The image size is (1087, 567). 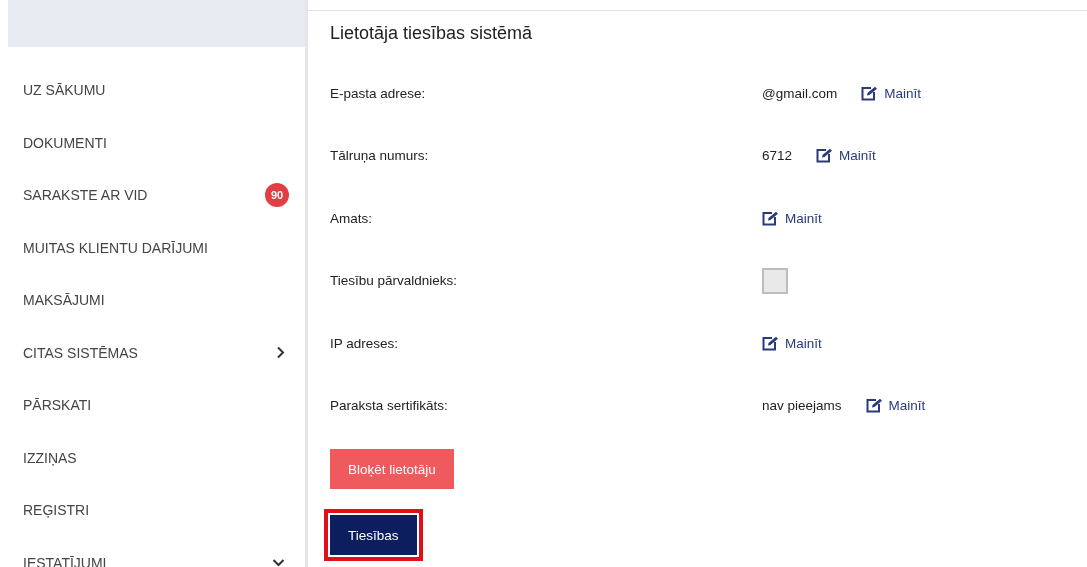 I want to click on field-label: Tālruņa numurs:, so click(x=380, y=156).